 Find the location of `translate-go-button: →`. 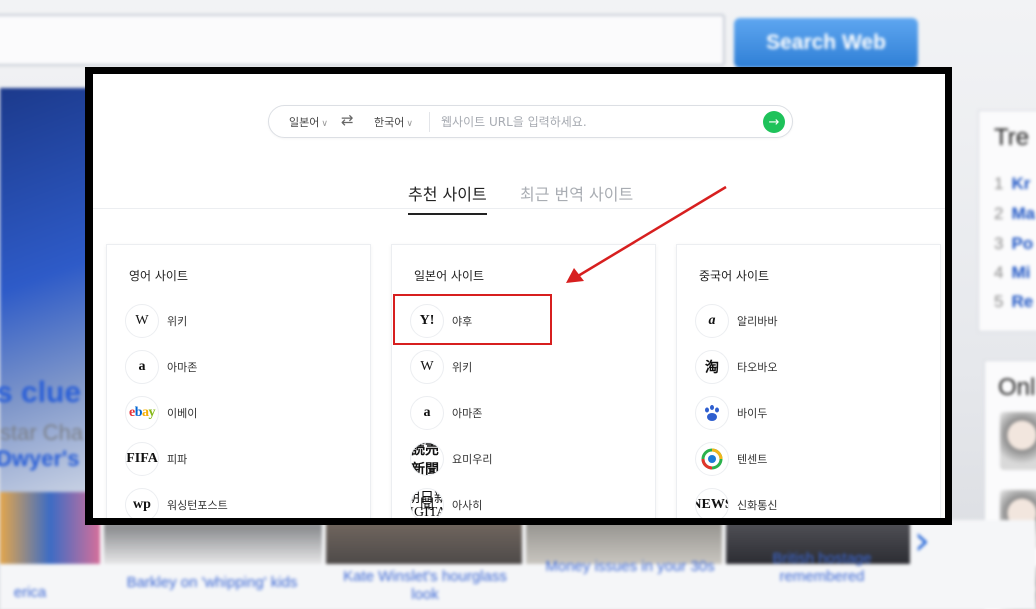

translate-go-button: → is located at coordinates (774, 122).